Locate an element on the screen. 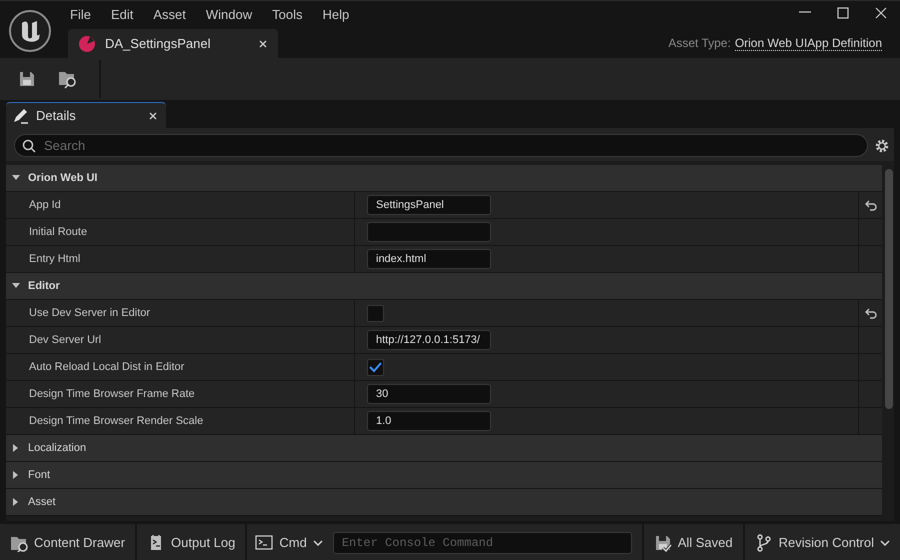  menu-item: Asset is located at coordinates (169, 14).